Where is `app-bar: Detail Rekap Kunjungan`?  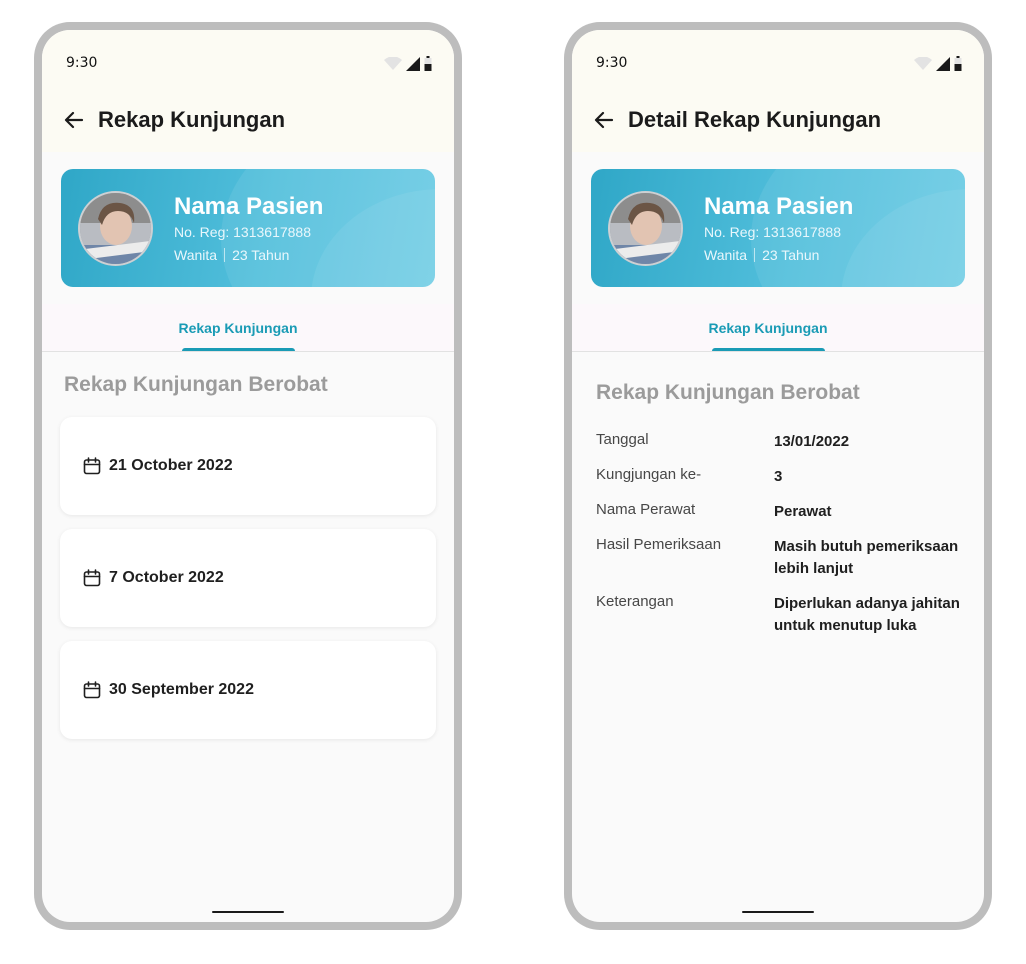 app-bar: Detail Rekap Kunjungan is located at coordinates (778, 120).